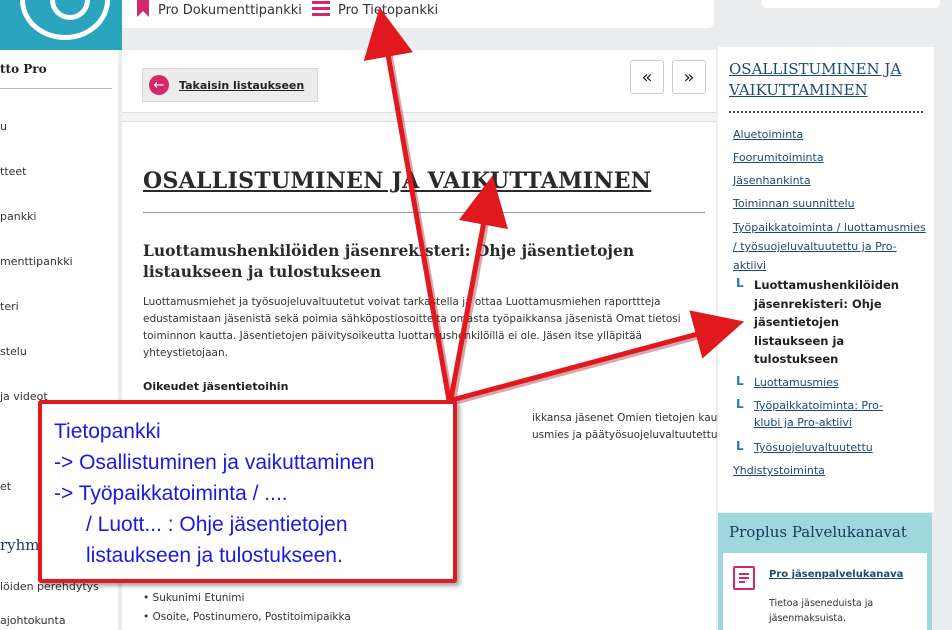 This screenshot has height=630, width=952. I want to click on arrow-to-title, so click(477, 291).